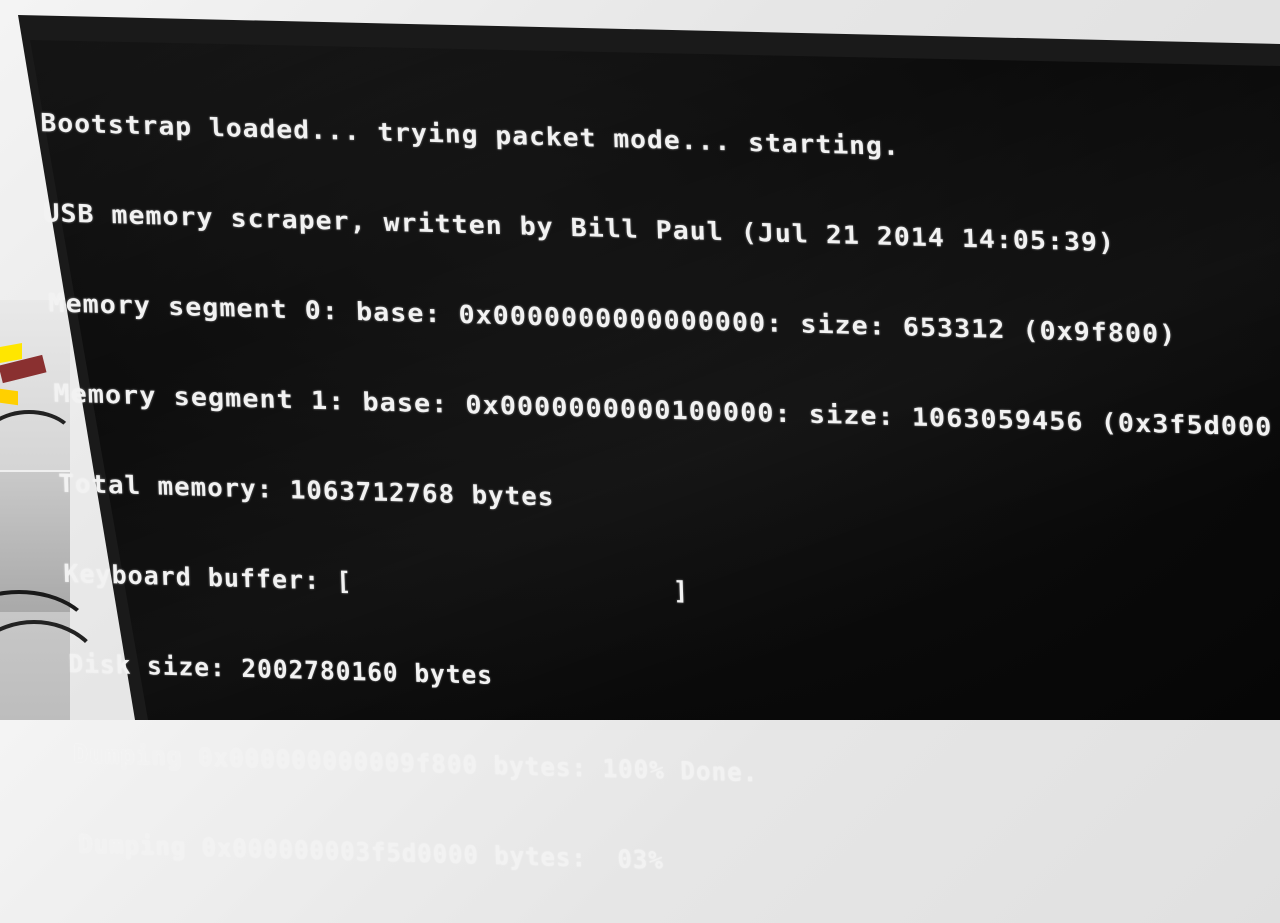  I want to click on yellow-sticker, so click(9, 397).